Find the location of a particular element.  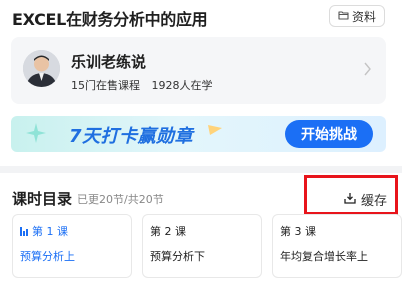

materials-button: 资料 is located at coordinates (357, 16).